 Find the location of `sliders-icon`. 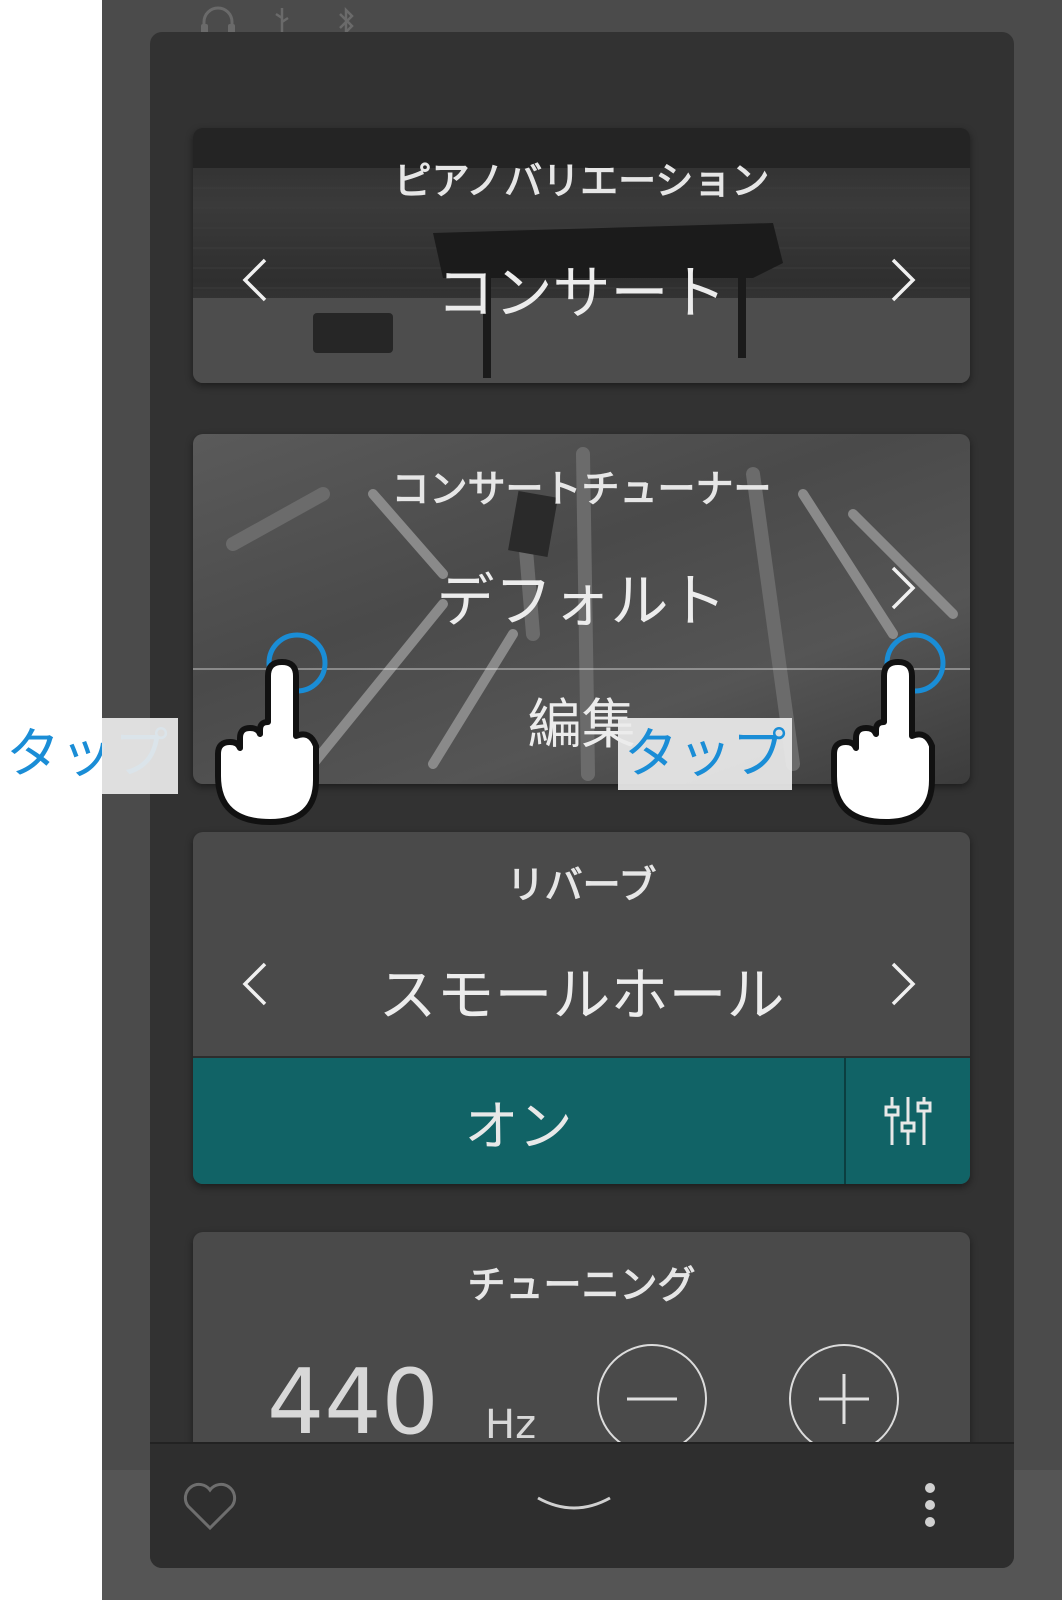

sliders-icon is located at coordinates (908, 1121).